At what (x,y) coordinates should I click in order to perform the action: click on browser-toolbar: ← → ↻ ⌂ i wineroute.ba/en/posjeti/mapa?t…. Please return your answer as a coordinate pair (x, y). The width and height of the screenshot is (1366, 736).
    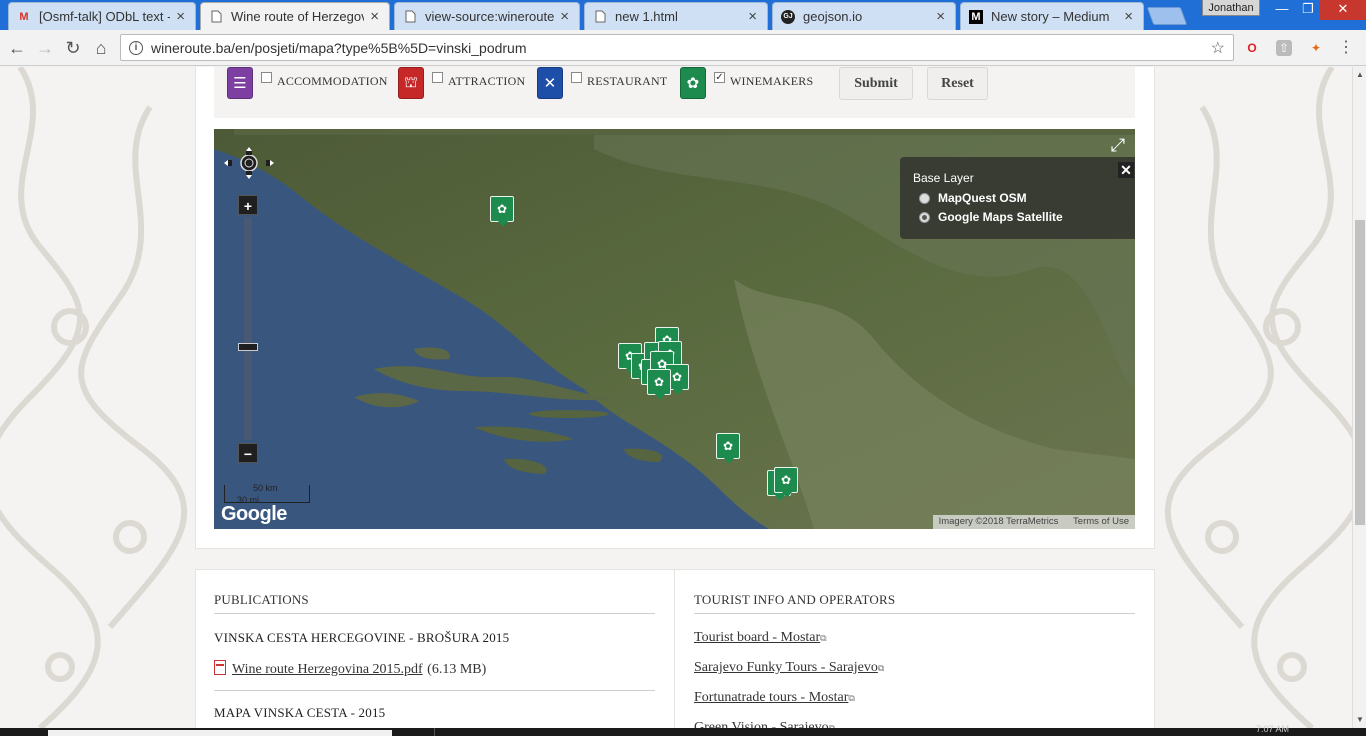
    Looking at the image, I should click on (683, 48).